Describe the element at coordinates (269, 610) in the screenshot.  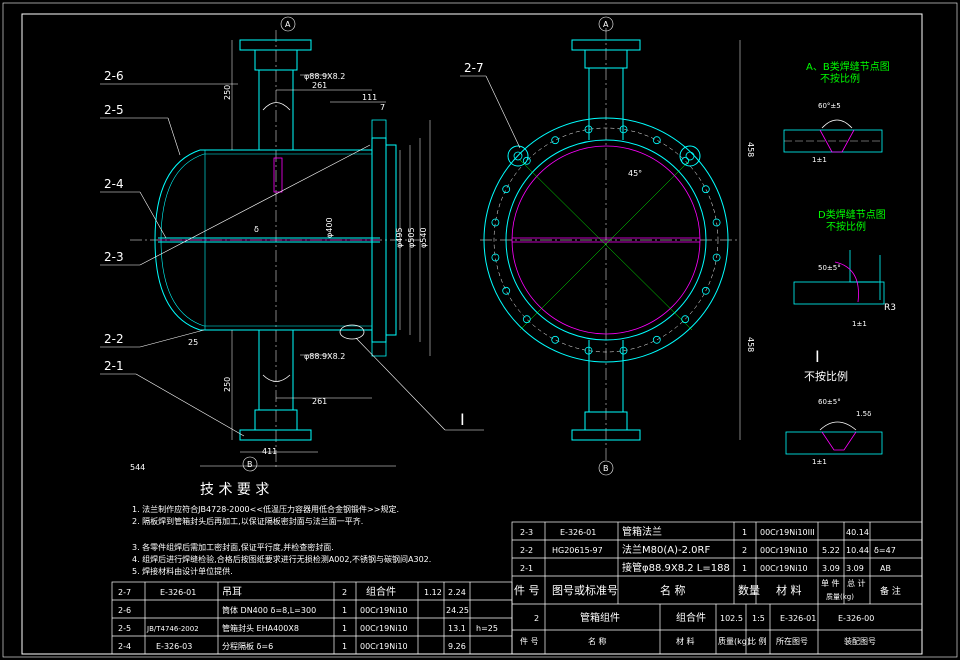
I see `svg-text: 筒体 DN400 δ=8,L=300` at that location.